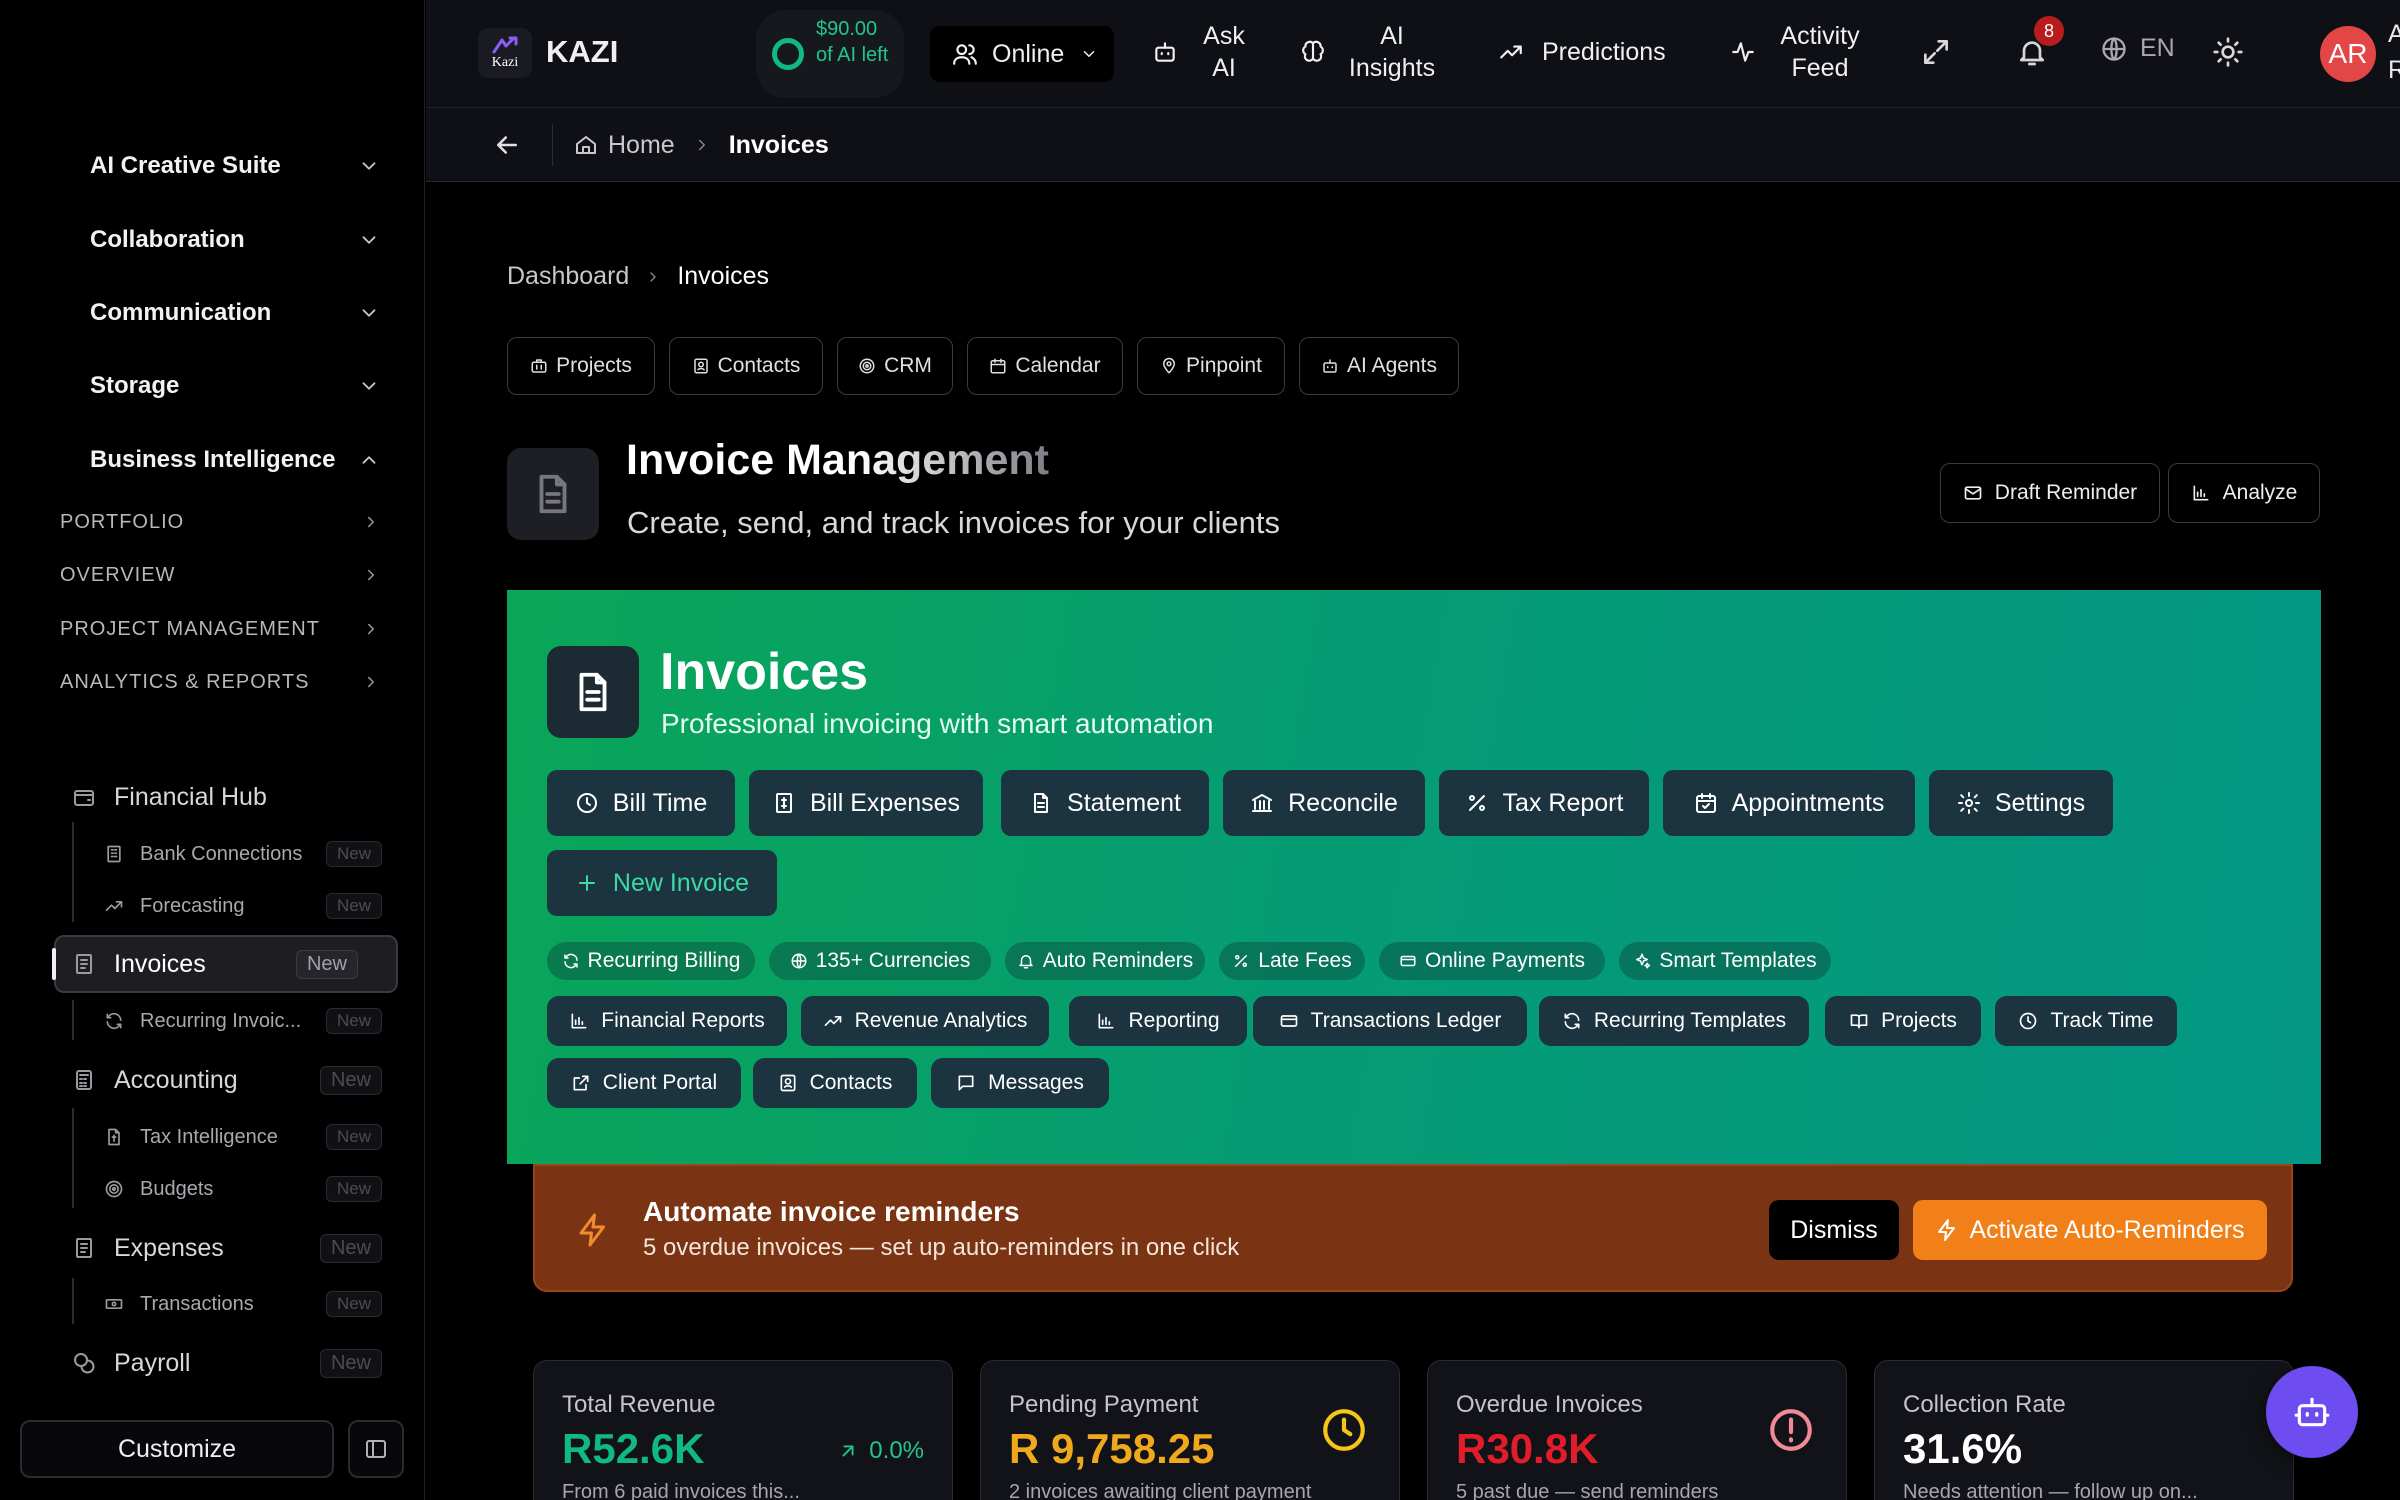 The height and width of the screenshot is (1500, 2400). I want to click on quick-link-crm: CRM, so click(895, 366).